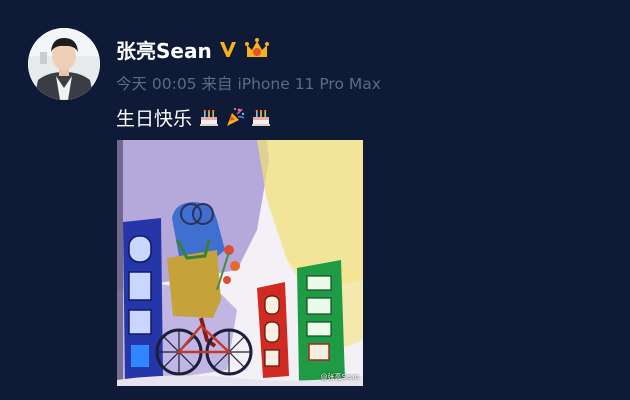 The width and height of the screenshot is (630, 400). Describe the element at coordinates (194, 117) in the screenshot. I see `post-content: 生日快乐` at that location.